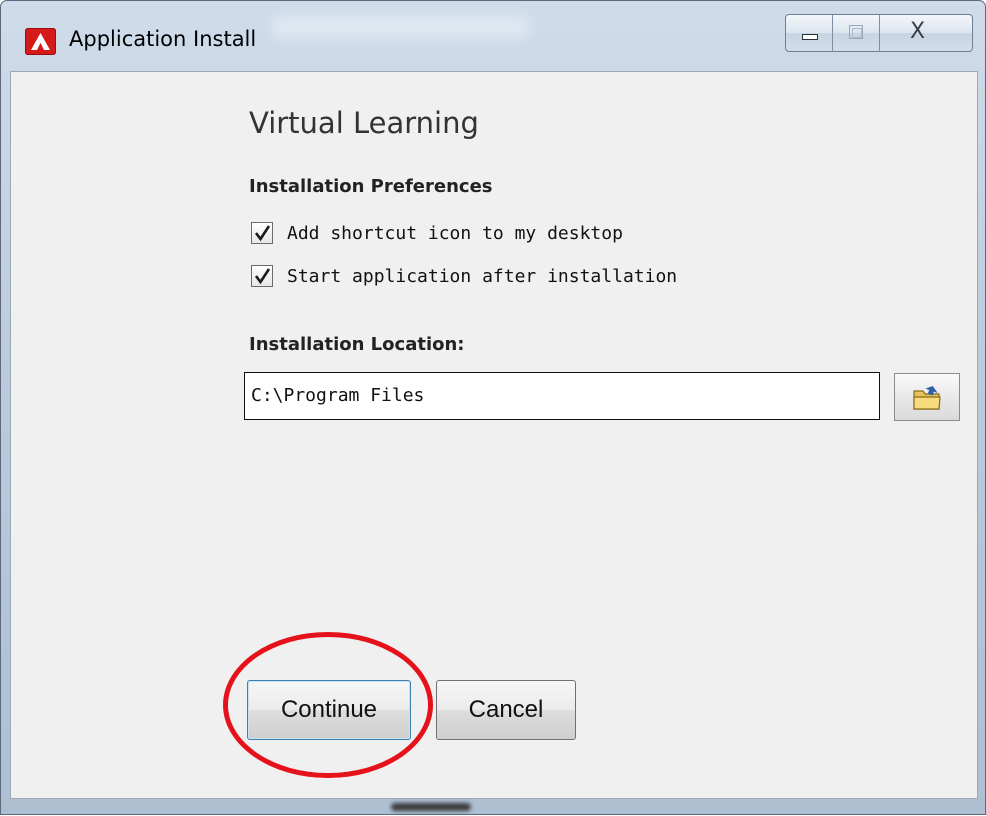 This screenshot has width=986, height=816. What do you see at coordinates (506, 710) in the screenshot?
I see `cancel-button: Cancel` at bounding box center [506, 710].